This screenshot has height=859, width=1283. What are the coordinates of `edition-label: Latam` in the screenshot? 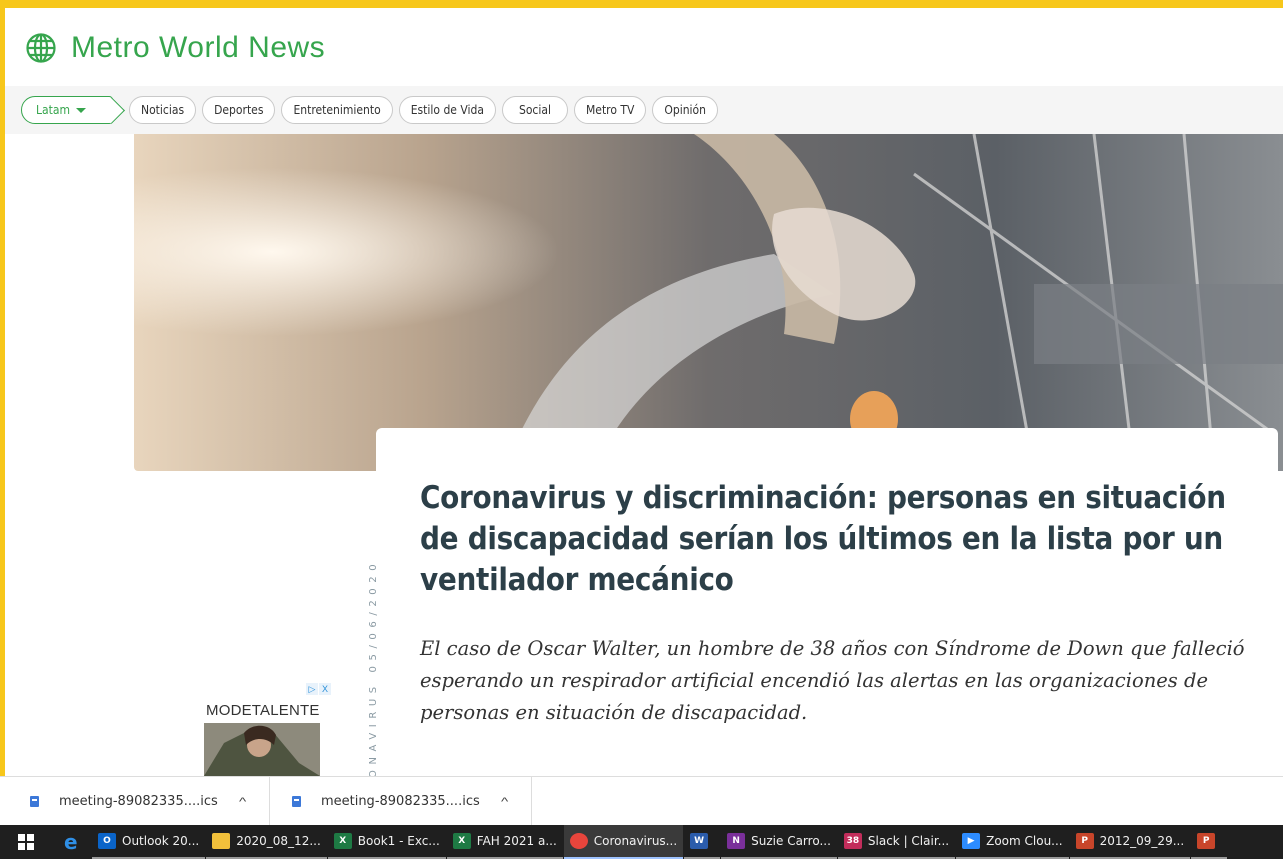 It's located at (53, 110).